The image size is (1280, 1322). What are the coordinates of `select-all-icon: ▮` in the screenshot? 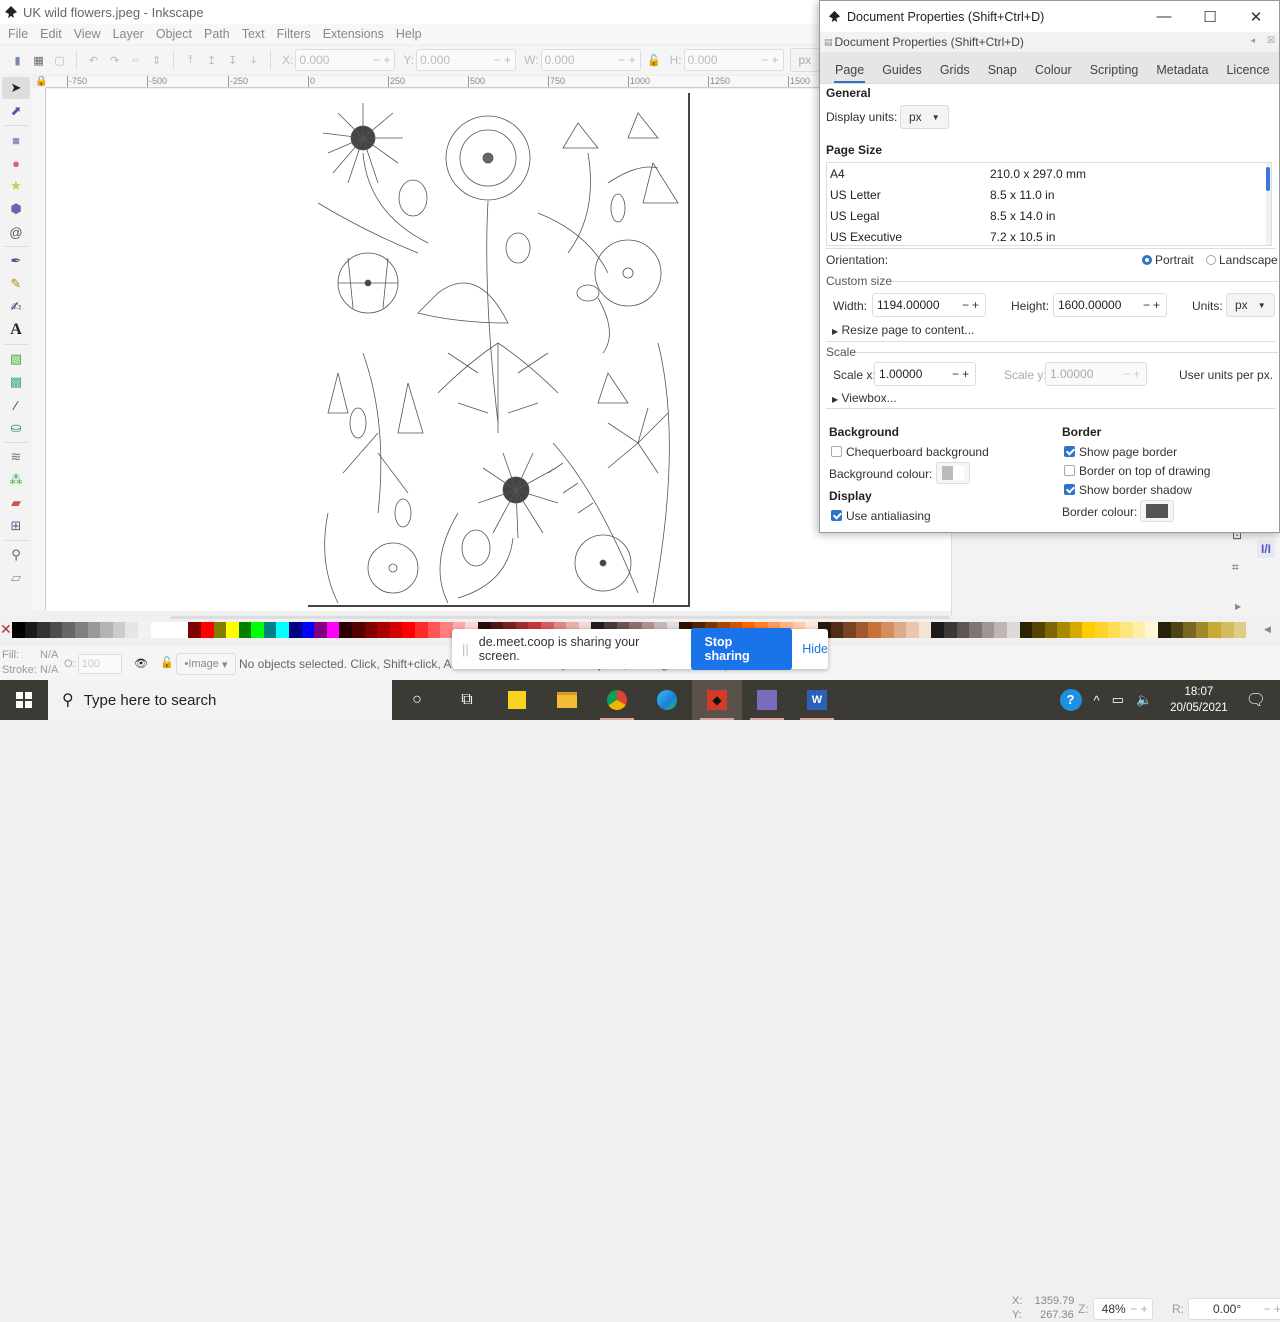 It's located at (17, 60).